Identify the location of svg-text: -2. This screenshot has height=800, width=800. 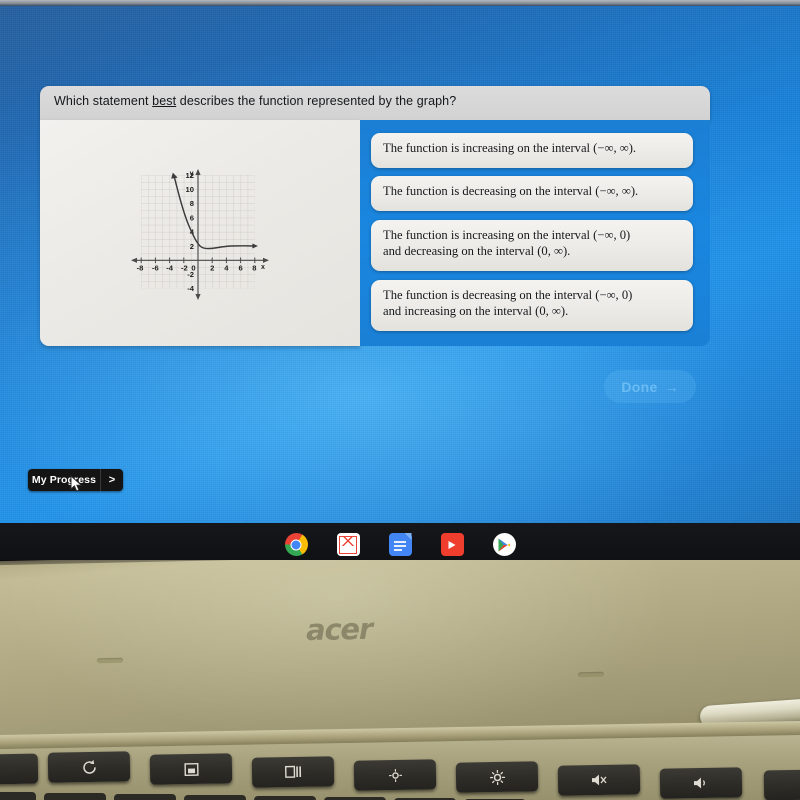
(190, 274).